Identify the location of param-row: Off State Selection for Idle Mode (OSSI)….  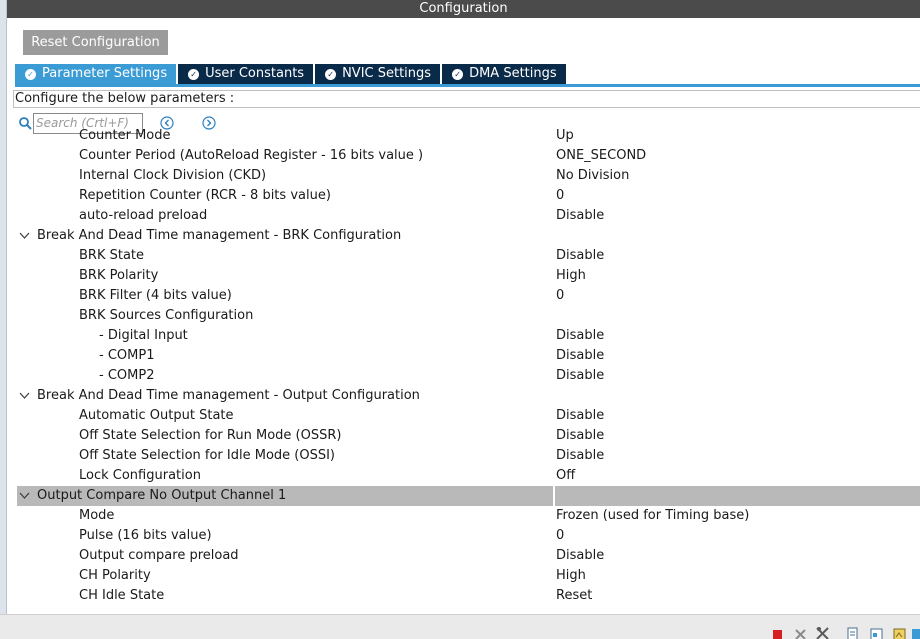
(468, 456).